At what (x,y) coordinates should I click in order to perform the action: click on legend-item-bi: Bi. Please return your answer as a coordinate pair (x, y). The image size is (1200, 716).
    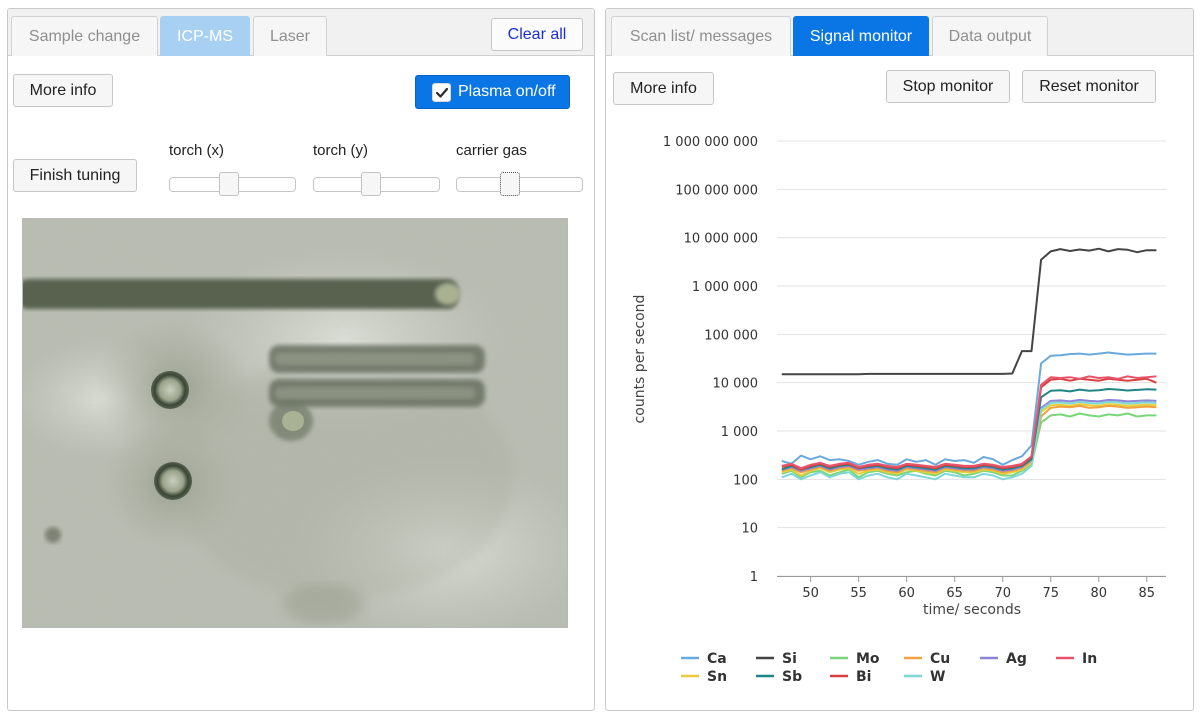
    Looking at the image, I should click on (850, 677).